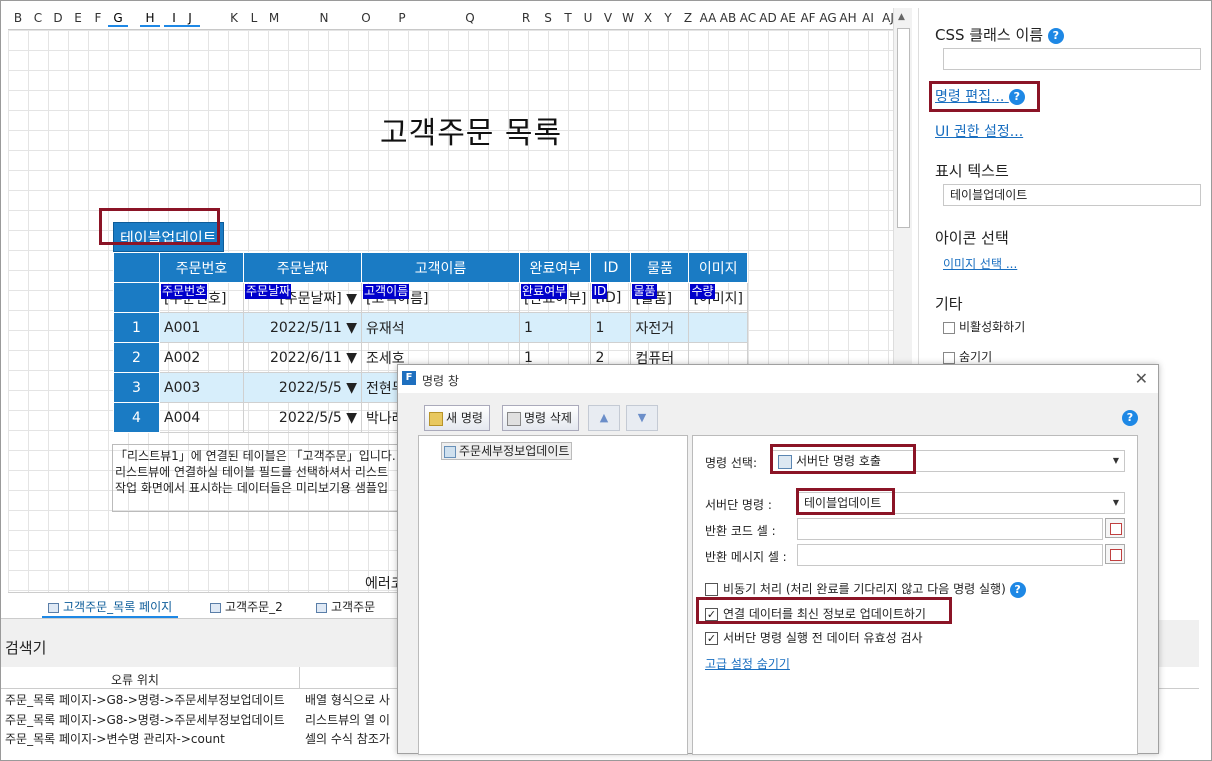 The height and width of the screenshot is (761, 1212). Describe the element at coordinates (901, 17) in the screenshot. I see `scroll-up-icon: ▲` at that location.